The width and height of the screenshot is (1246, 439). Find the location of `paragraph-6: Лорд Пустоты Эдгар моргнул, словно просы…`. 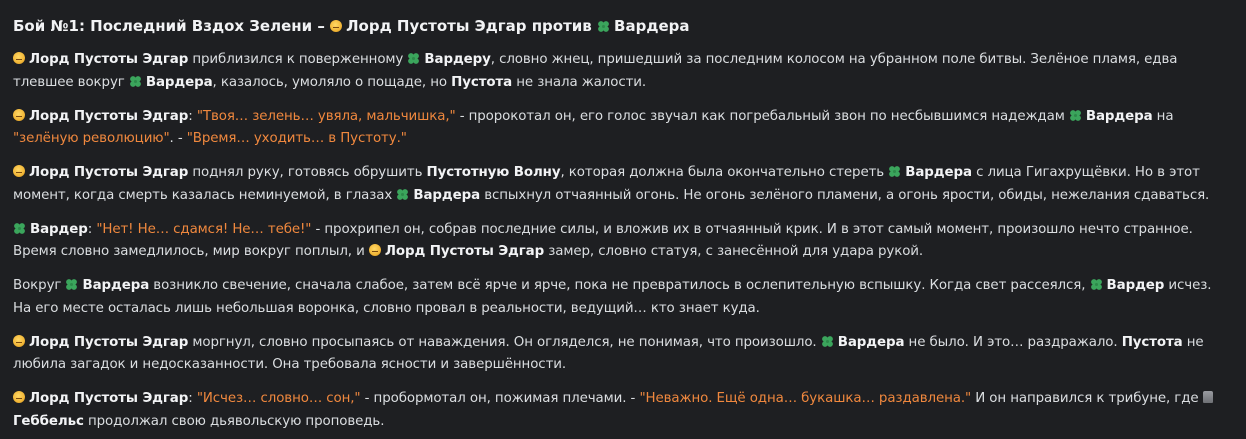

paragraph-6: Лорд Пустоты Эдгар моргнул, словно просы… is located at coordinates (622, 354).